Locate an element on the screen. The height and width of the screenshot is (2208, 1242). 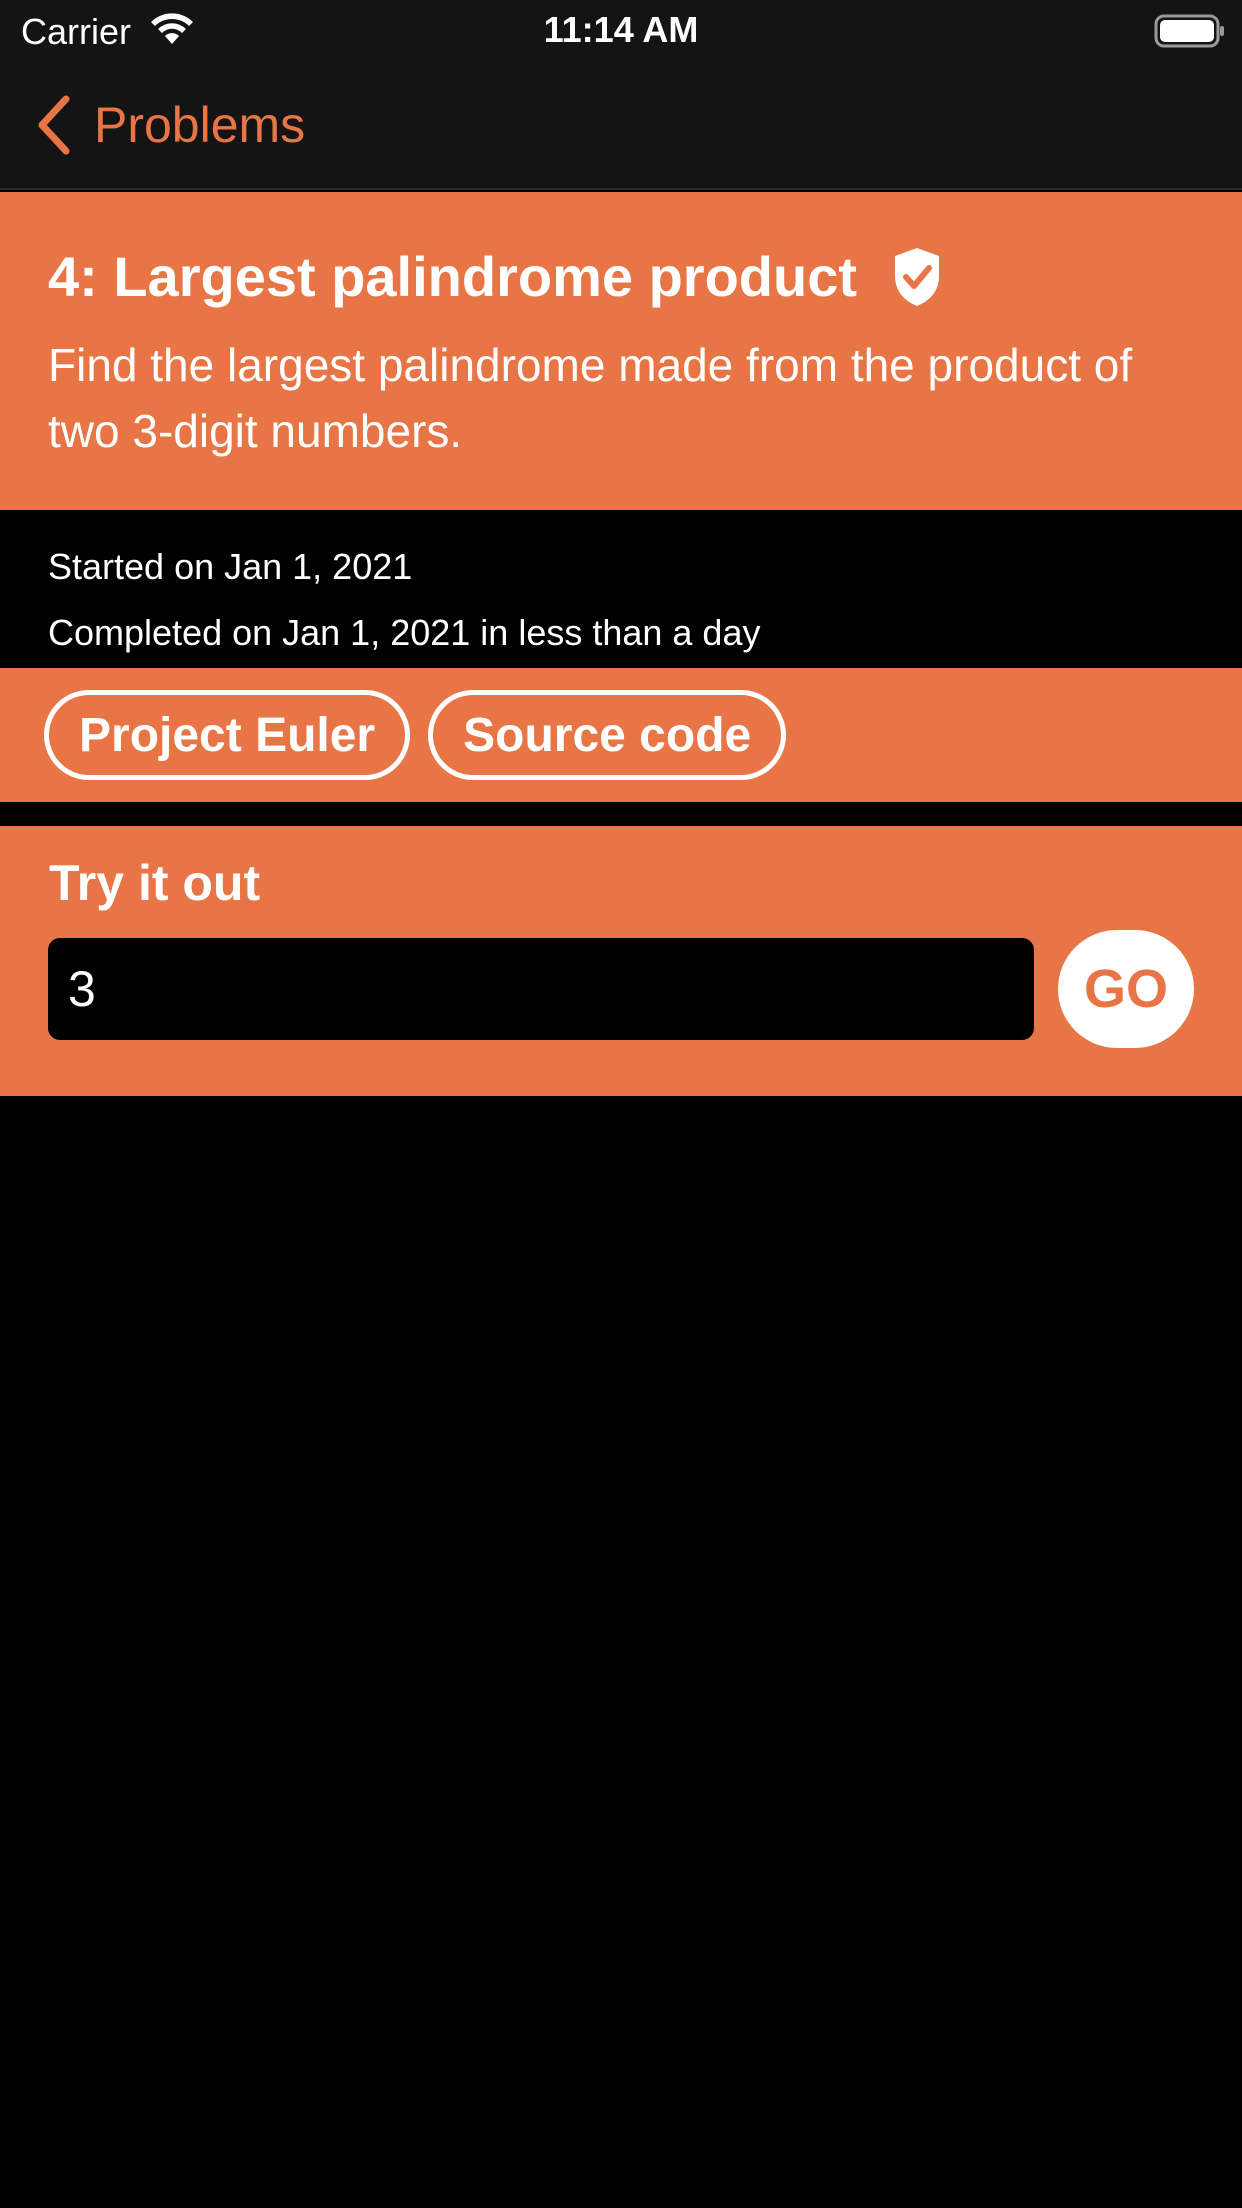
problem-title: 4: Largest palindrome product is located at coordinates (452, 276).